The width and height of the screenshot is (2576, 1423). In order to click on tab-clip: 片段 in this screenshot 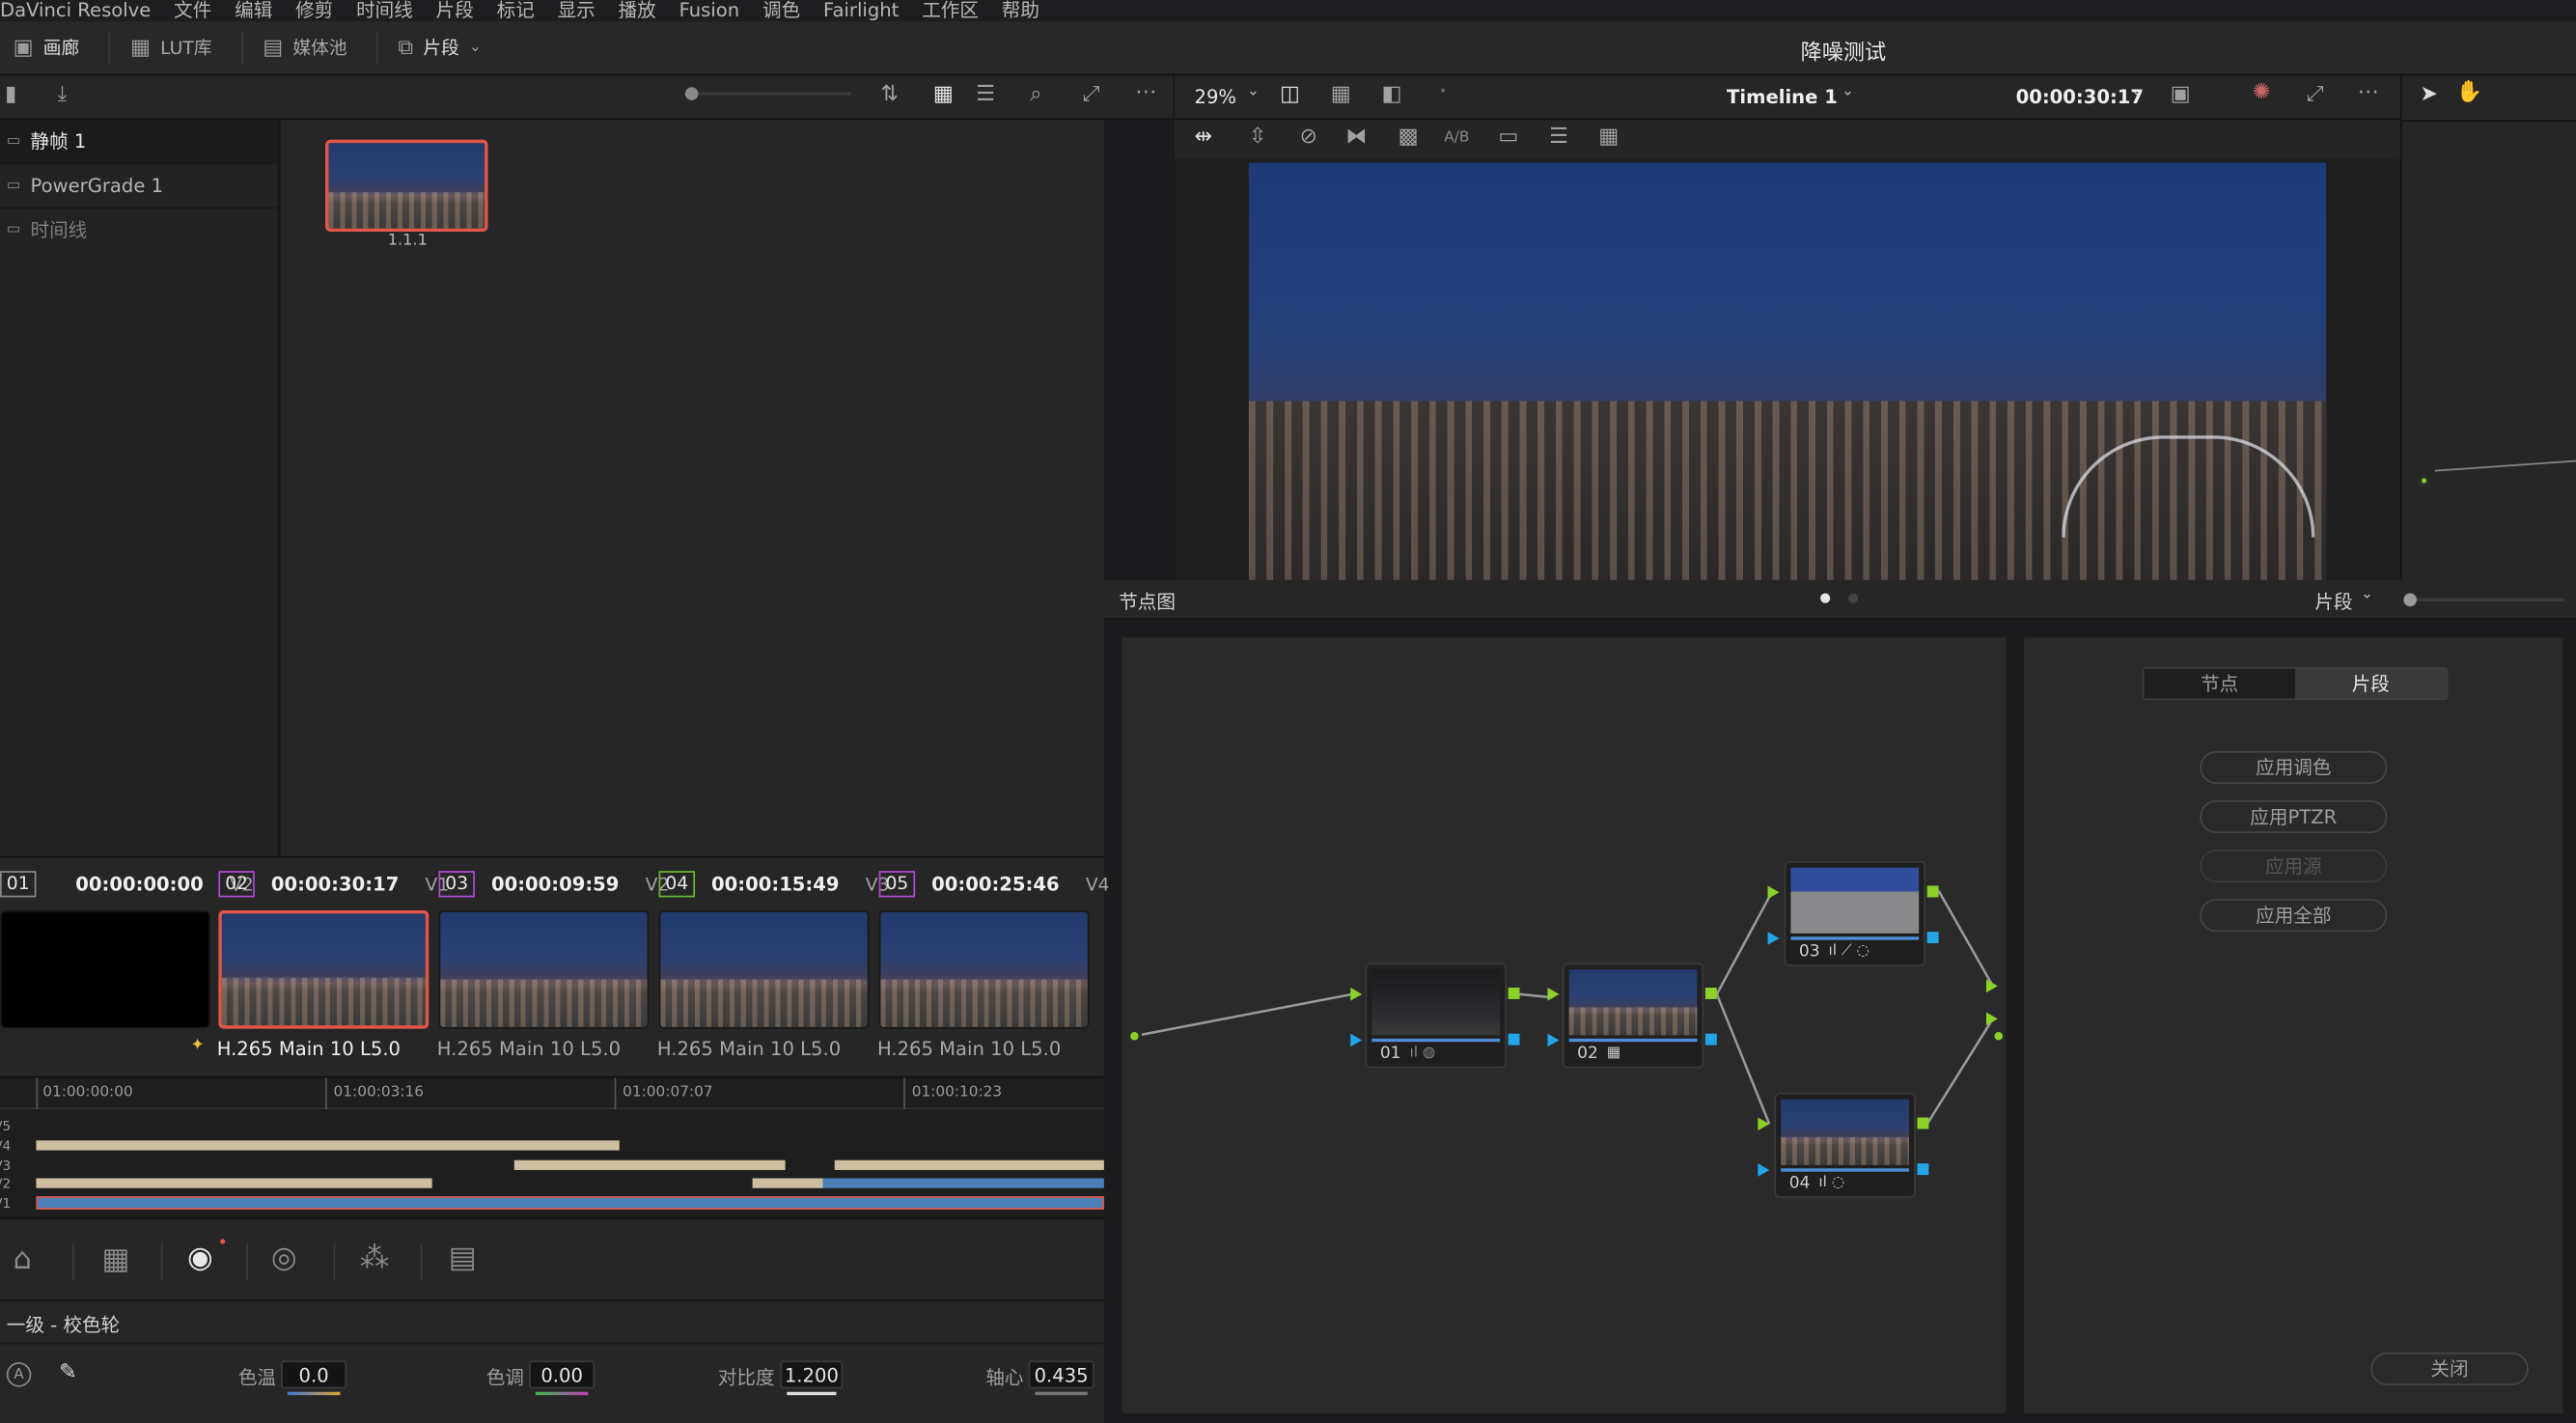, I will do `click(2370, 683)`.